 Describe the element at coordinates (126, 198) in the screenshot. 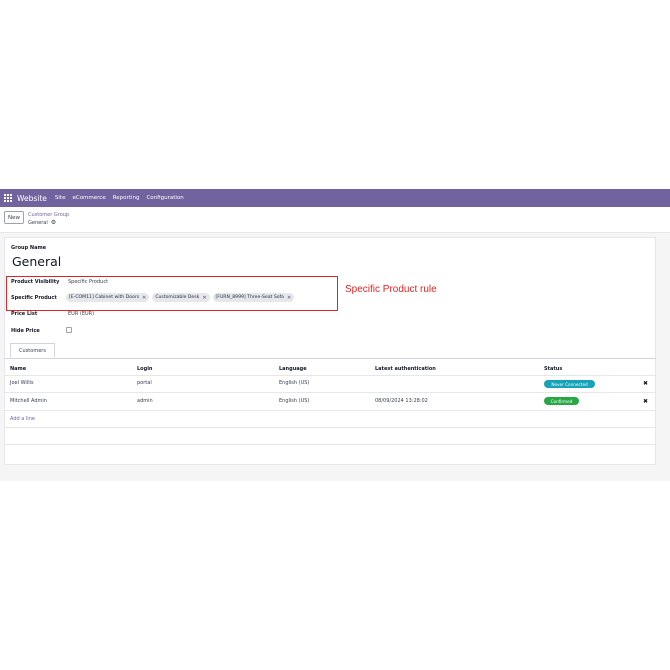

I see `menu-reporting: Reporting` at that location.